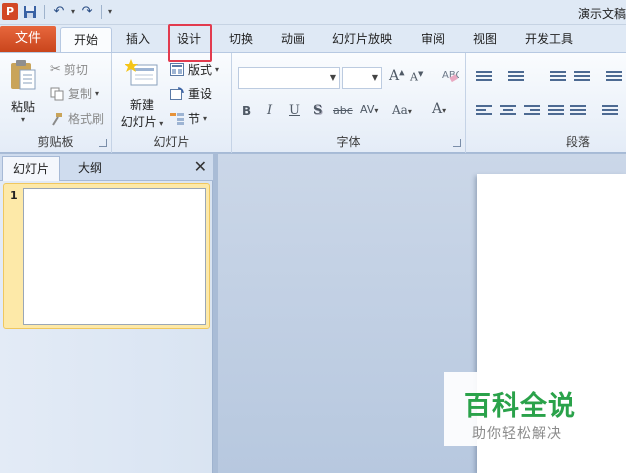 This screenshot has width=626, height=473. What do you see at coordinates (31, 168) in the screenshot?
I see `pane-tab-slides: 幻灯片` at bounding box center [31, 168].